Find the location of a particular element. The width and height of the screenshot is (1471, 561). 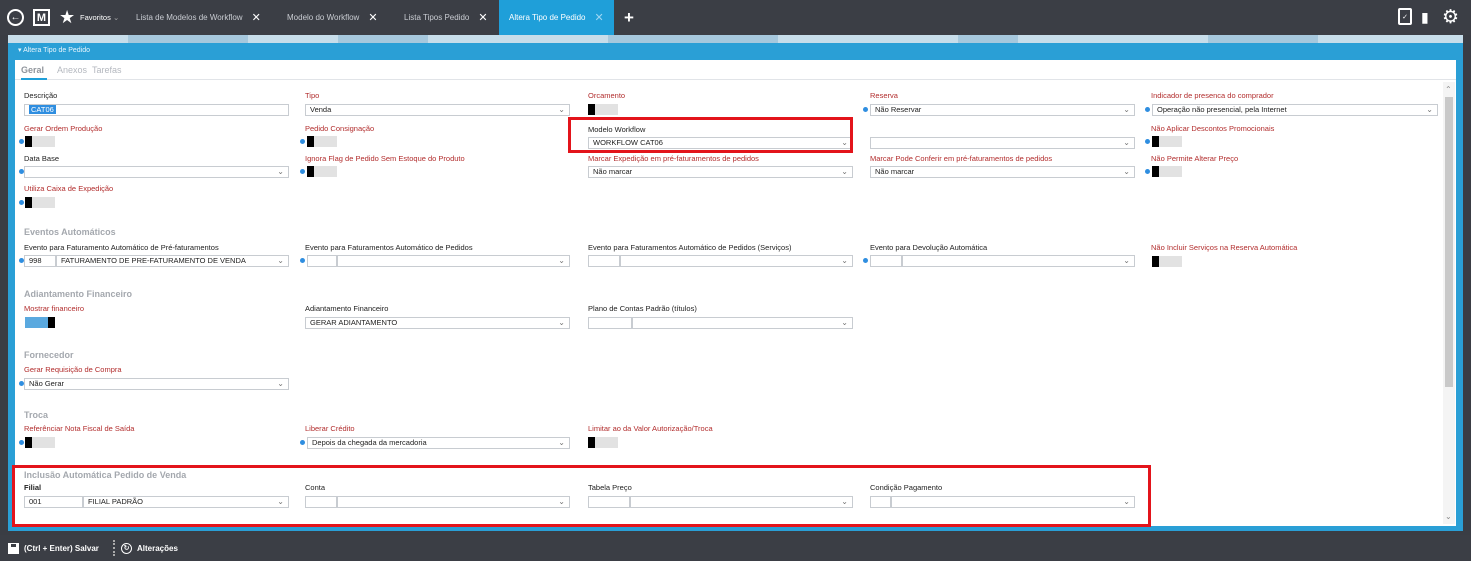

chevron-up-icon: ⌃ is located at coordinates (1448, 89).